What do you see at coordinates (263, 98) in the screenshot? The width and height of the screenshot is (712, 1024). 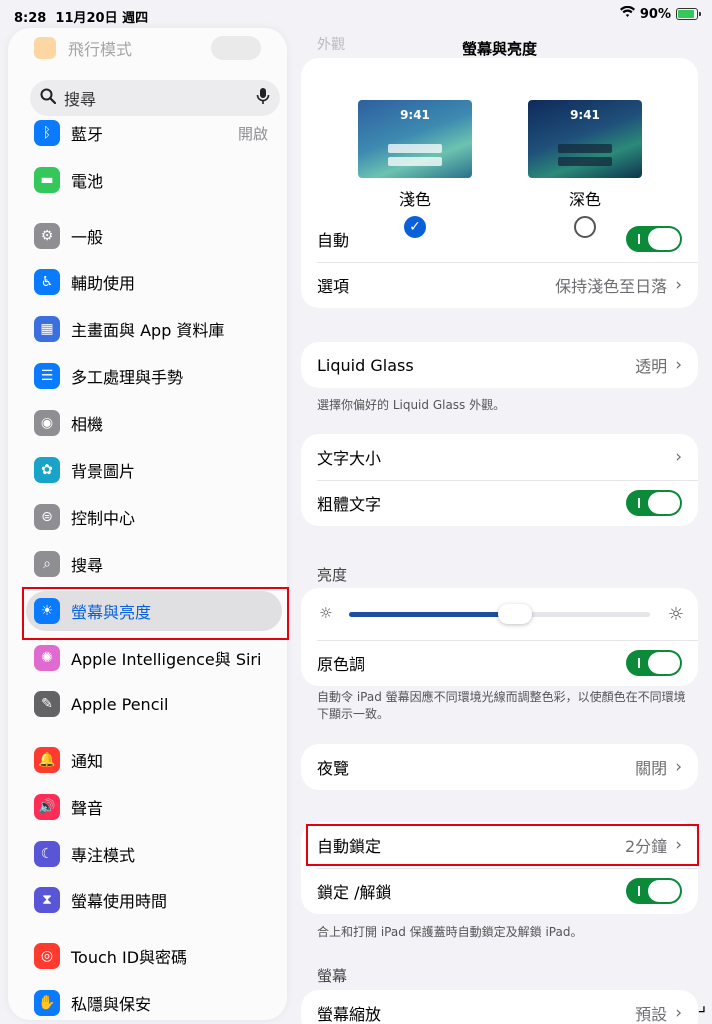 I see `microphone-icon` at bounding box center [263, 98].